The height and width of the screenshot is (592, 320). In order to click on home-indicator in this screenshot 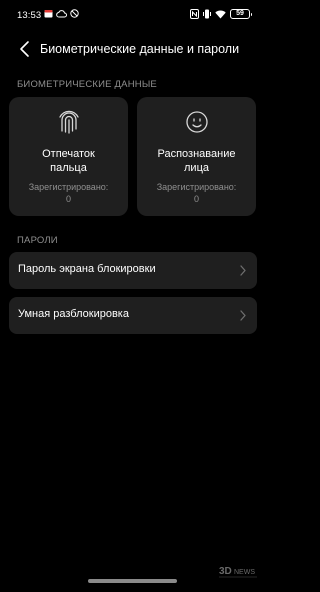, I will do `click(132, 581)`.